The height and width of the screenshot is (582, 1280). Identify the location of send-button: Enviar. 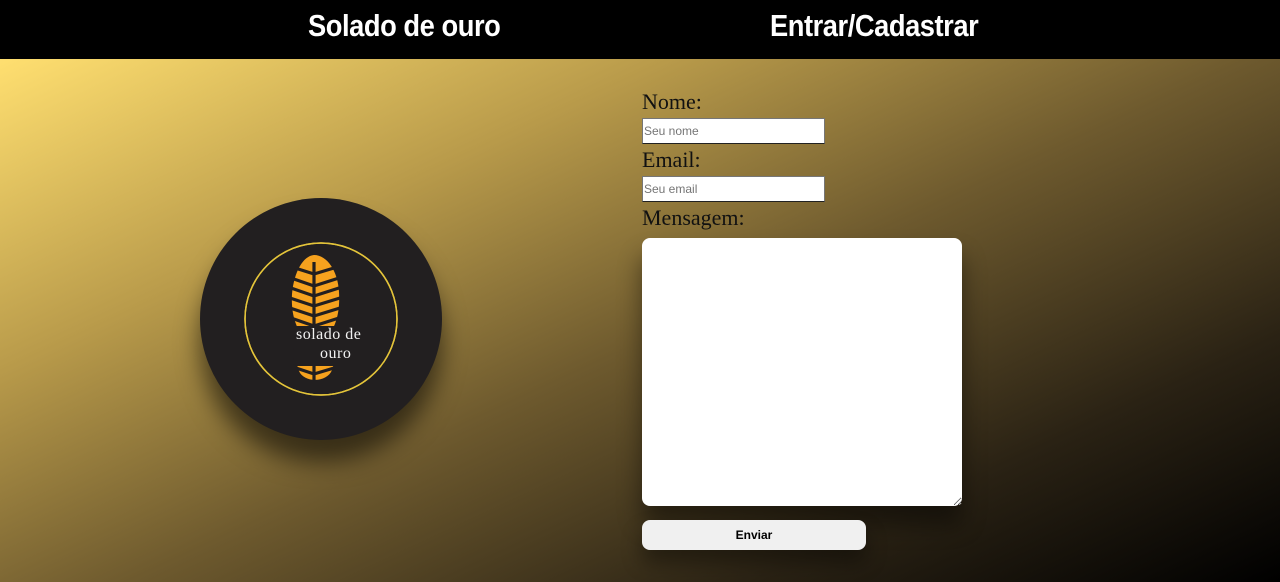
(754, 535).